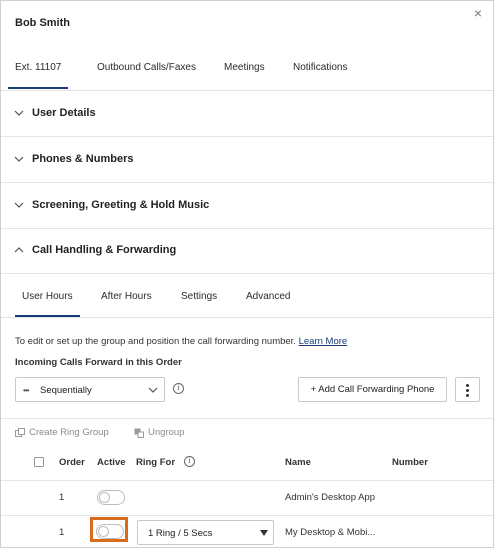  Describe the element at coordinates (247, 114) in the screenshot. I see `section-user-details: User Details` at that location.